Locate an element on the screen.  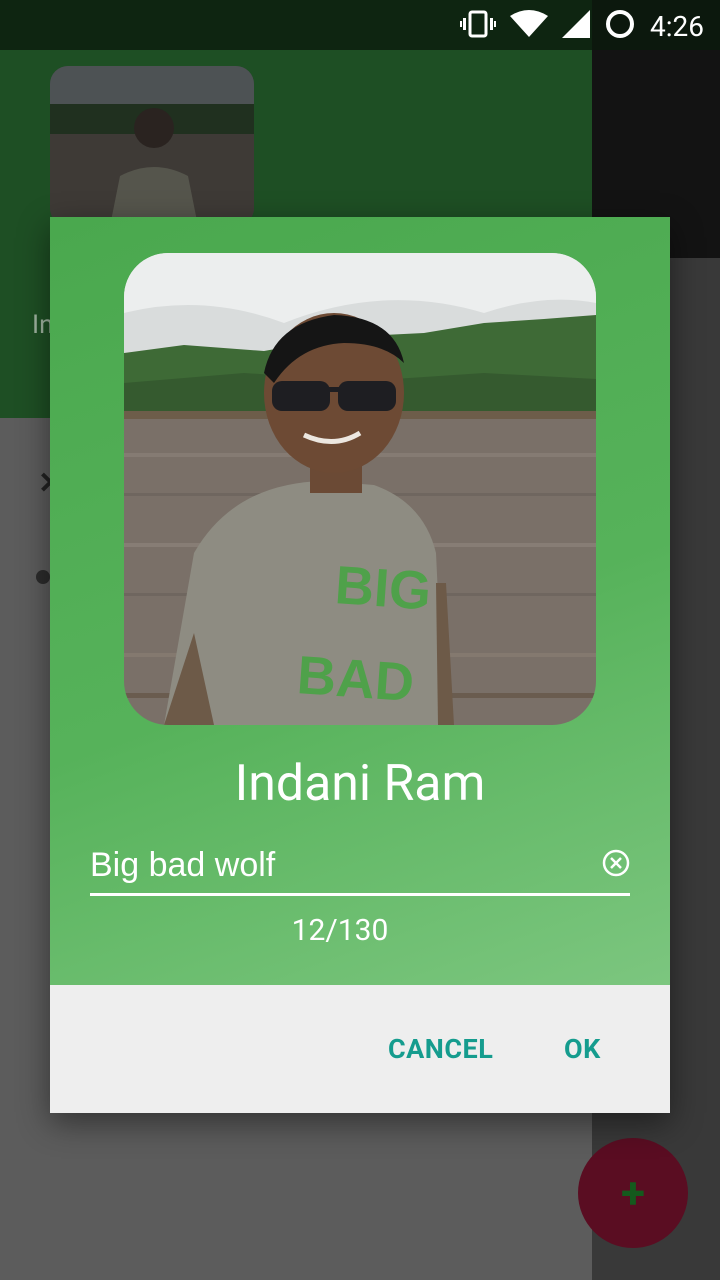
status-input-container is located at coordinates (360, 868).